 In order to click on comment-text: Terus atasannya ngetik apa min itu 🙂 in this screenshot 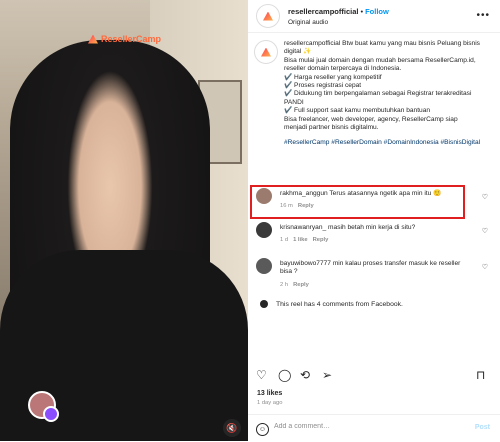, I will do `click(385, 193)`.